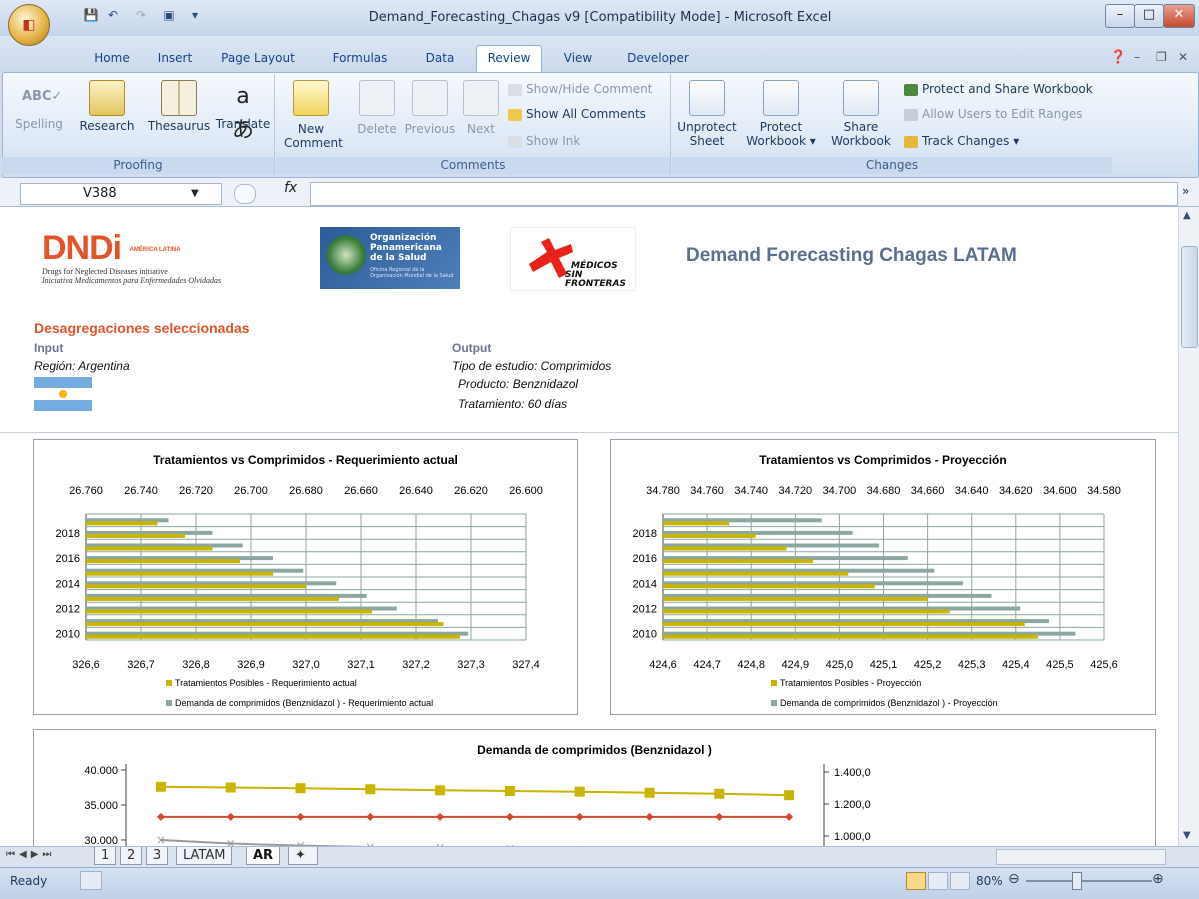 The image size is (1199, 899). Describe the element at coordinates (884, 491) in the screenshot. I see `top-axis-tick-label: 34.680` at that location.